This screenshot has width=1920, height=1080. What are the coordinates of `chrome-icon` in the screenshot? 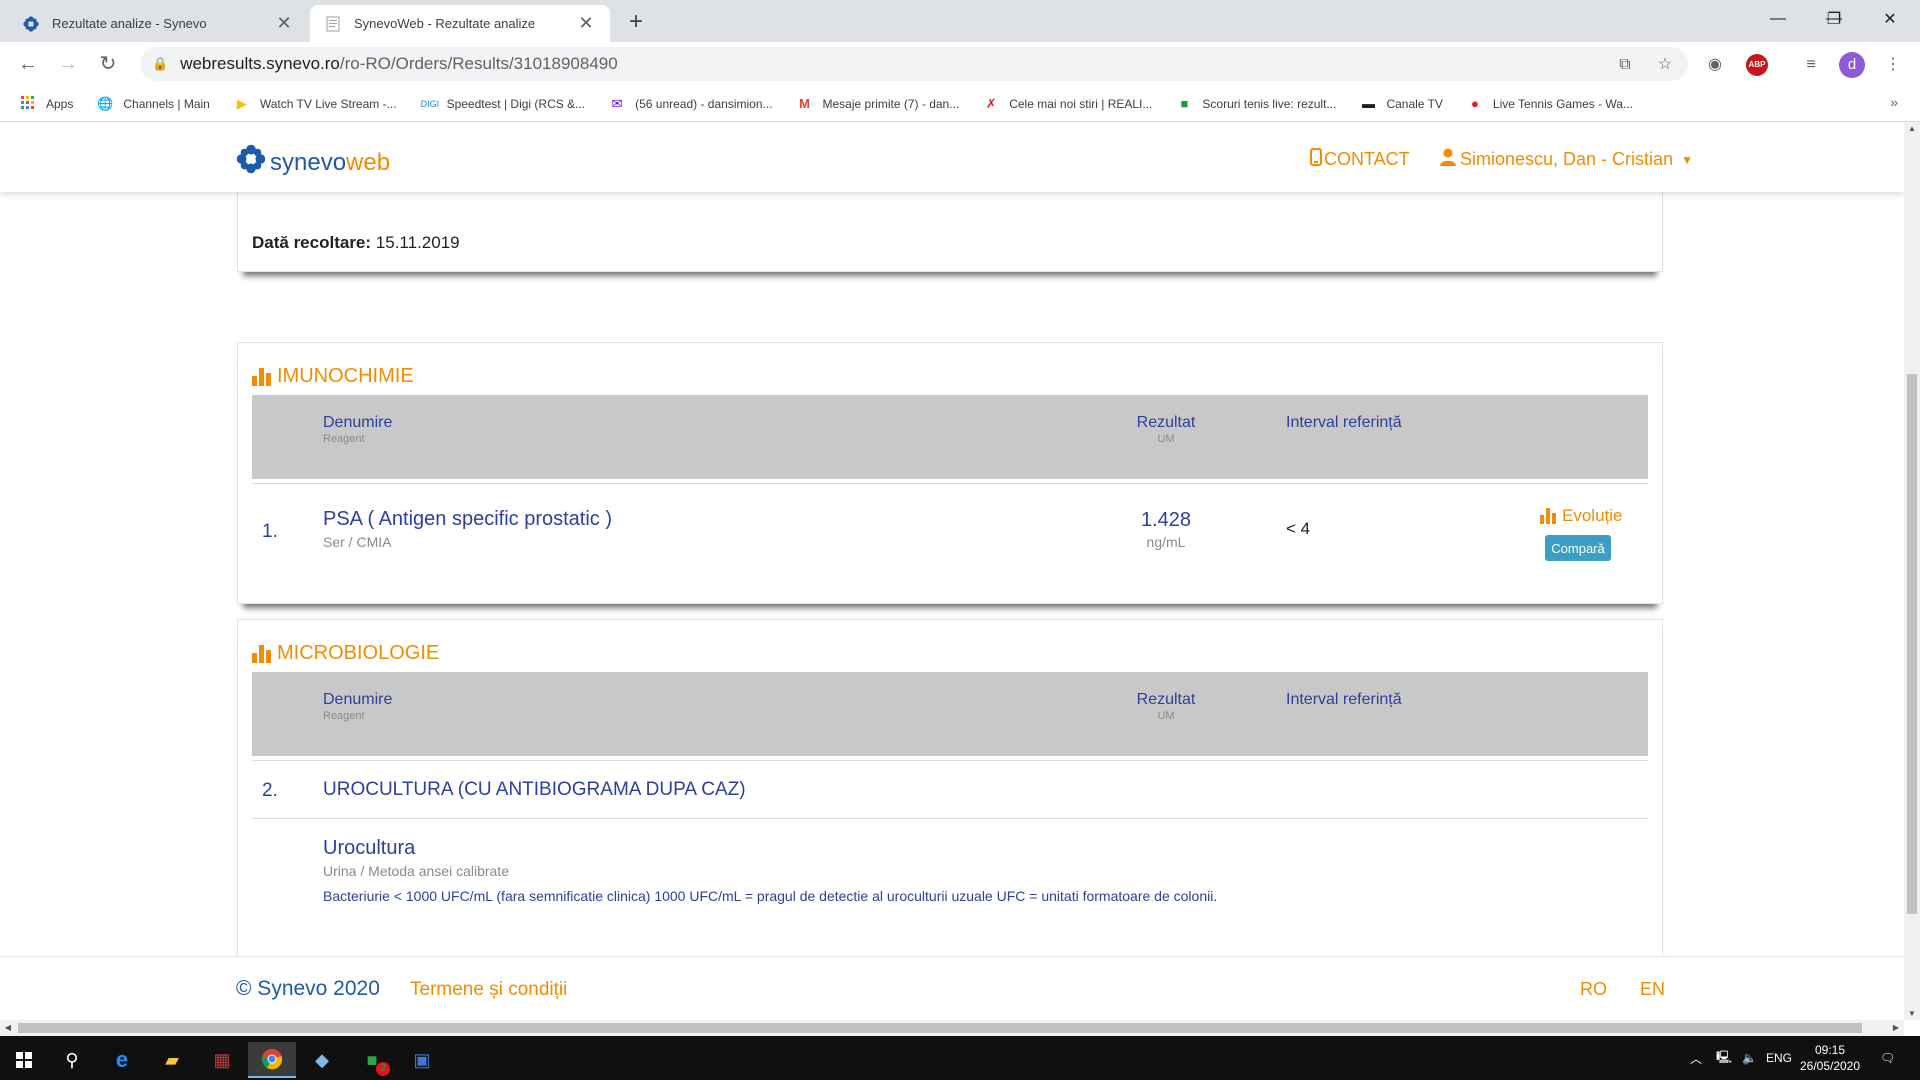 It's located at (272, 1060).